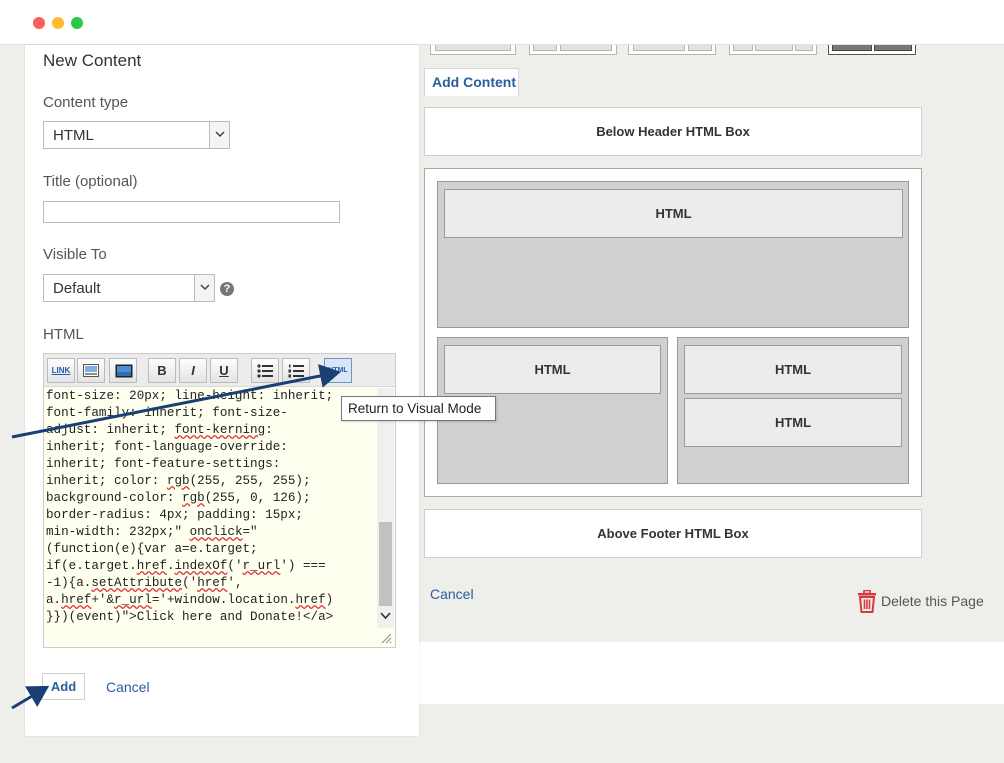 The width and height of the screenshot is (1004, 763). Describe the element at coordinates (932, 601) in the screenshot. I see `delete-page-label: Delete this Page` at that location.